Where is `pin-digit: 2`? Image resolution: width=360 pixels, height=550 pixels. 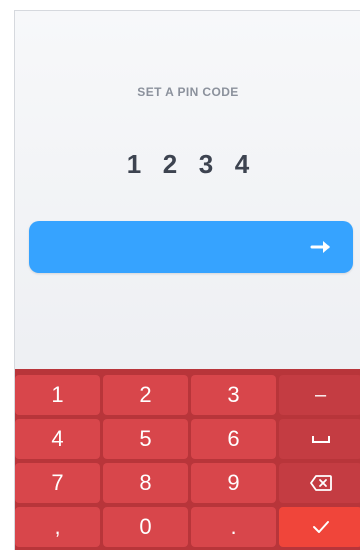
pin-digit: 2 is located at coordinates (170, 164).